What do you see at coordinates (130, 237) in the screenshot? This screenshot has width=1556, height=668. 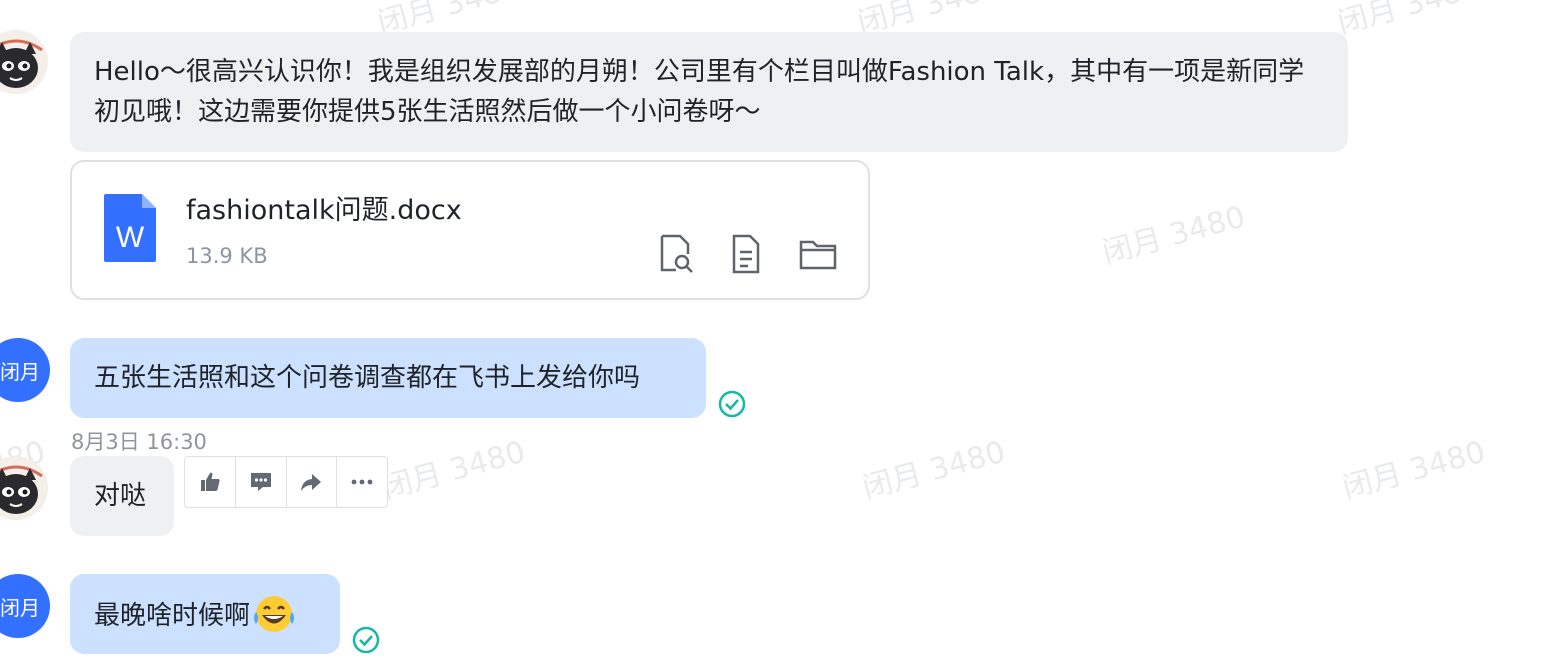 I see `word-icon-letter: W` at bounding box center [130, 237].